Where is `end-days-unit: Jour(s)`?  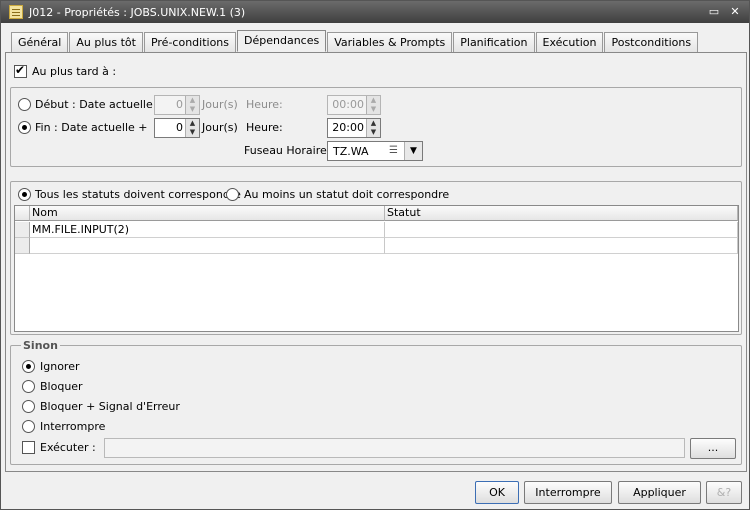 end-days-unit: Jour(s) is located at coordinates (220, 127).